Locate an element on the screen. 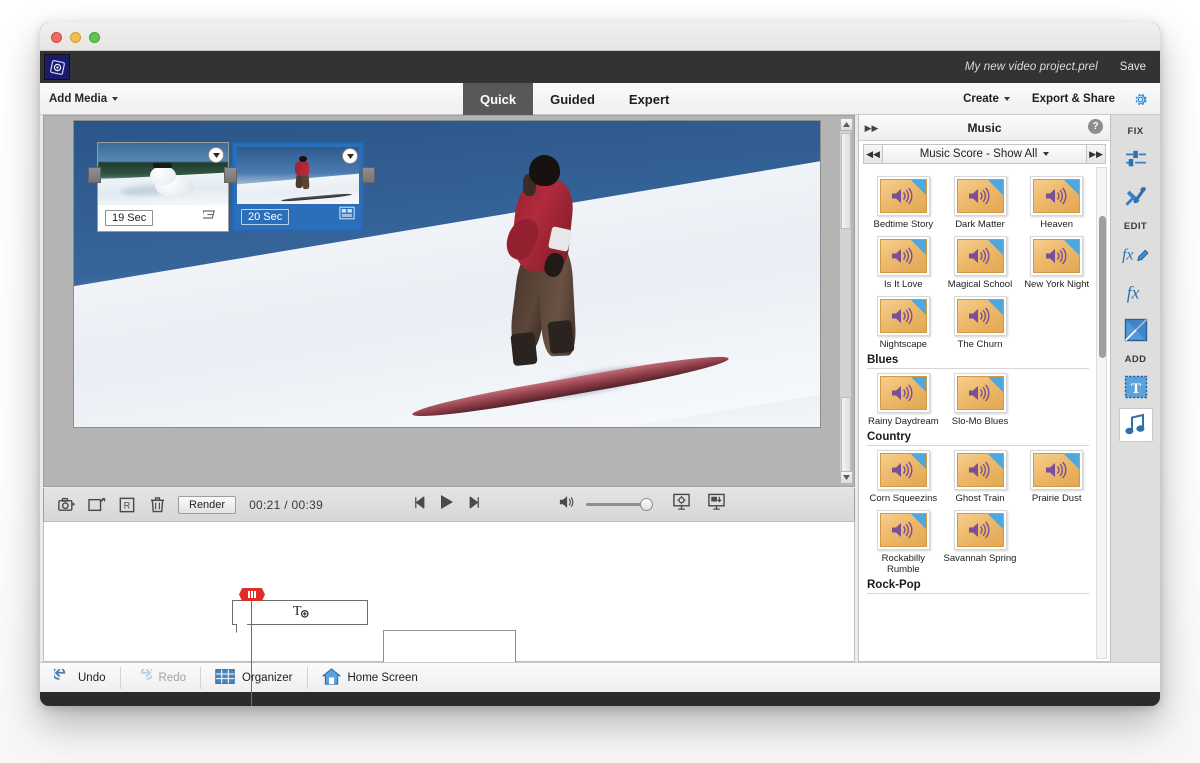 Image resolution: width=1200 pixels, height=763 pixels. svg-text: fx is located at coordinates (1132, 292).